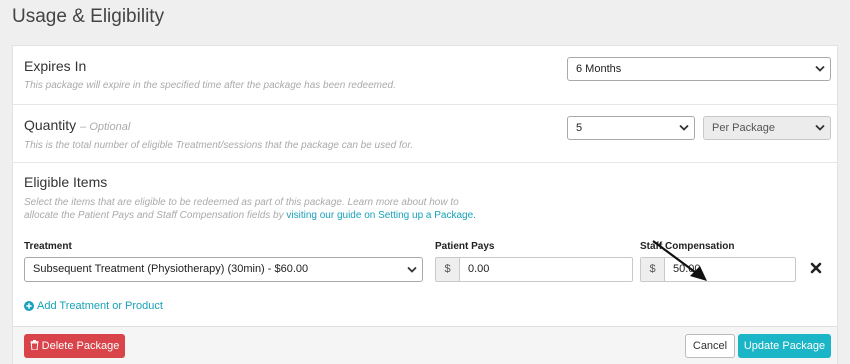 The height and width of the screenshot is (364, 850). I want to click on card-footer: Delete Package Cancel Update Package, so click(425, 345).